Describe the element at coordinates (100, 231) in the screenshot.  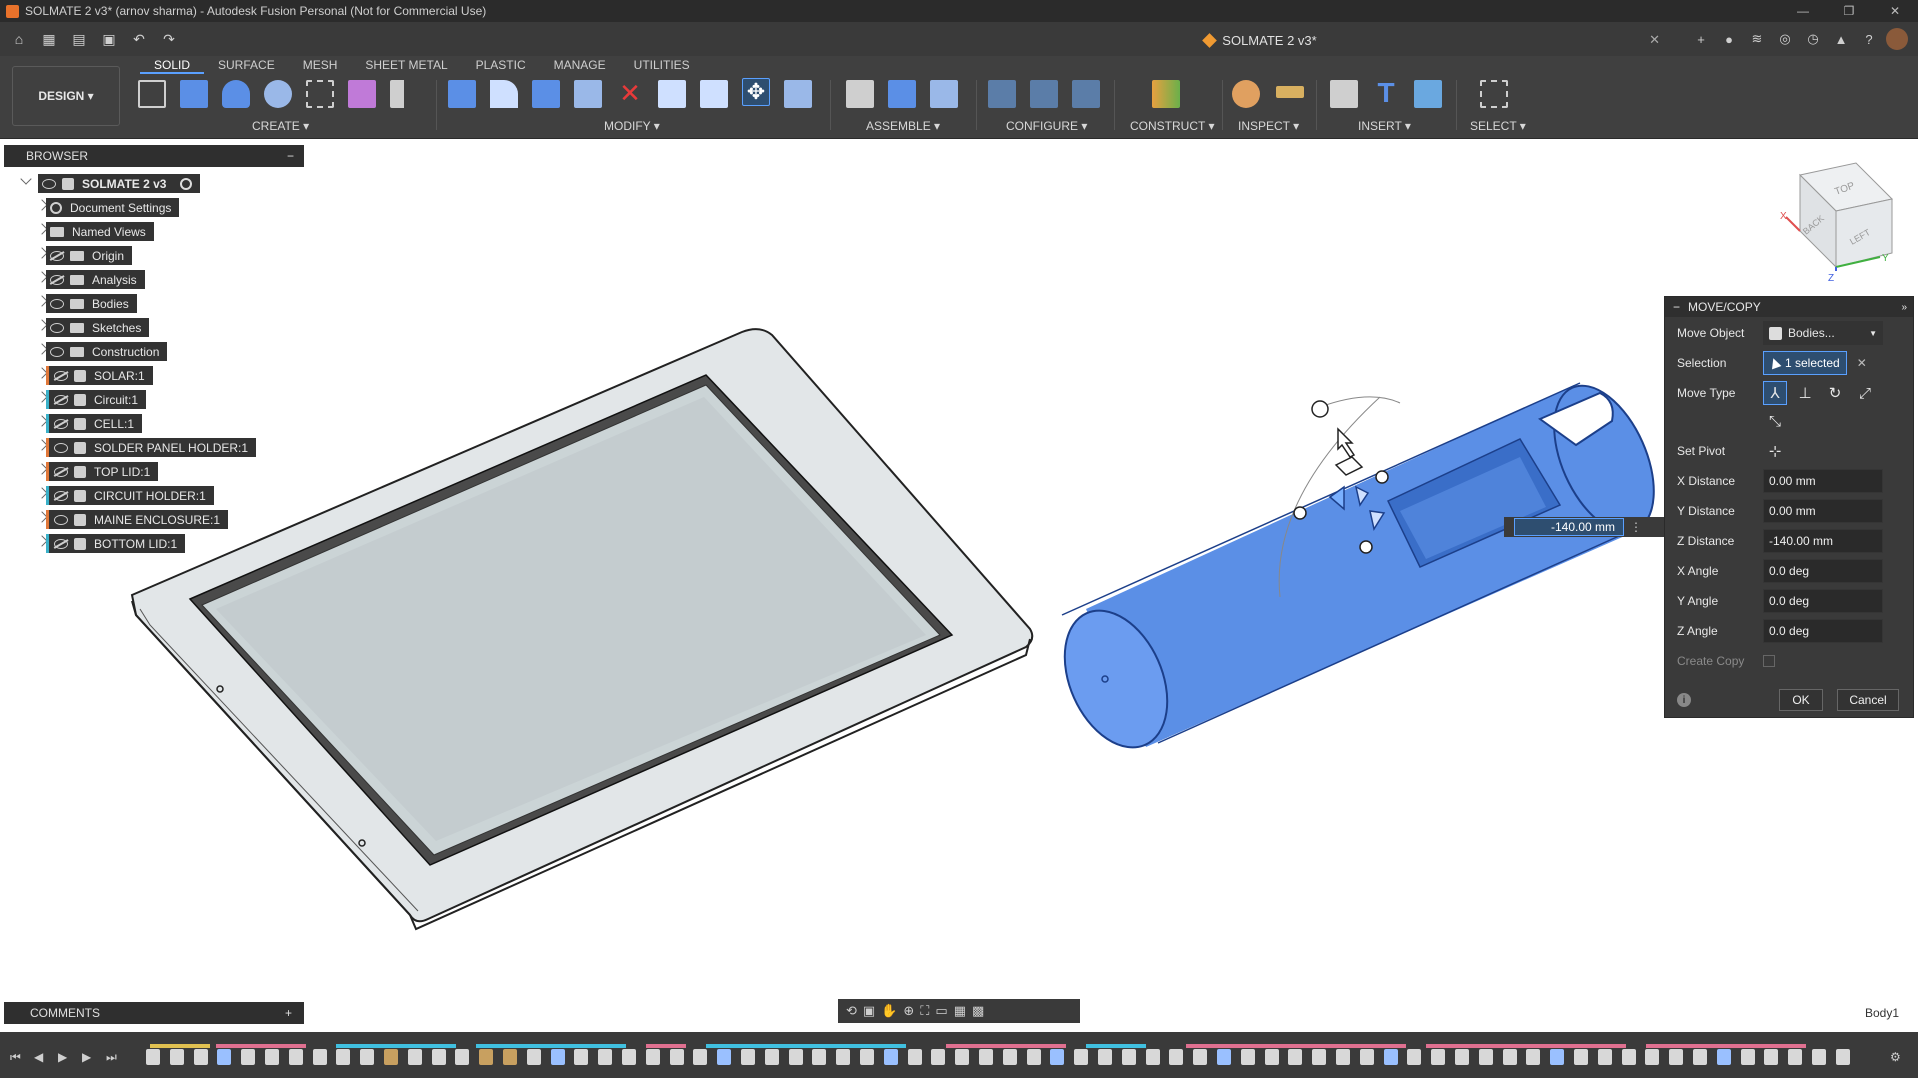
I see `browser-item: Named Views` at that location.